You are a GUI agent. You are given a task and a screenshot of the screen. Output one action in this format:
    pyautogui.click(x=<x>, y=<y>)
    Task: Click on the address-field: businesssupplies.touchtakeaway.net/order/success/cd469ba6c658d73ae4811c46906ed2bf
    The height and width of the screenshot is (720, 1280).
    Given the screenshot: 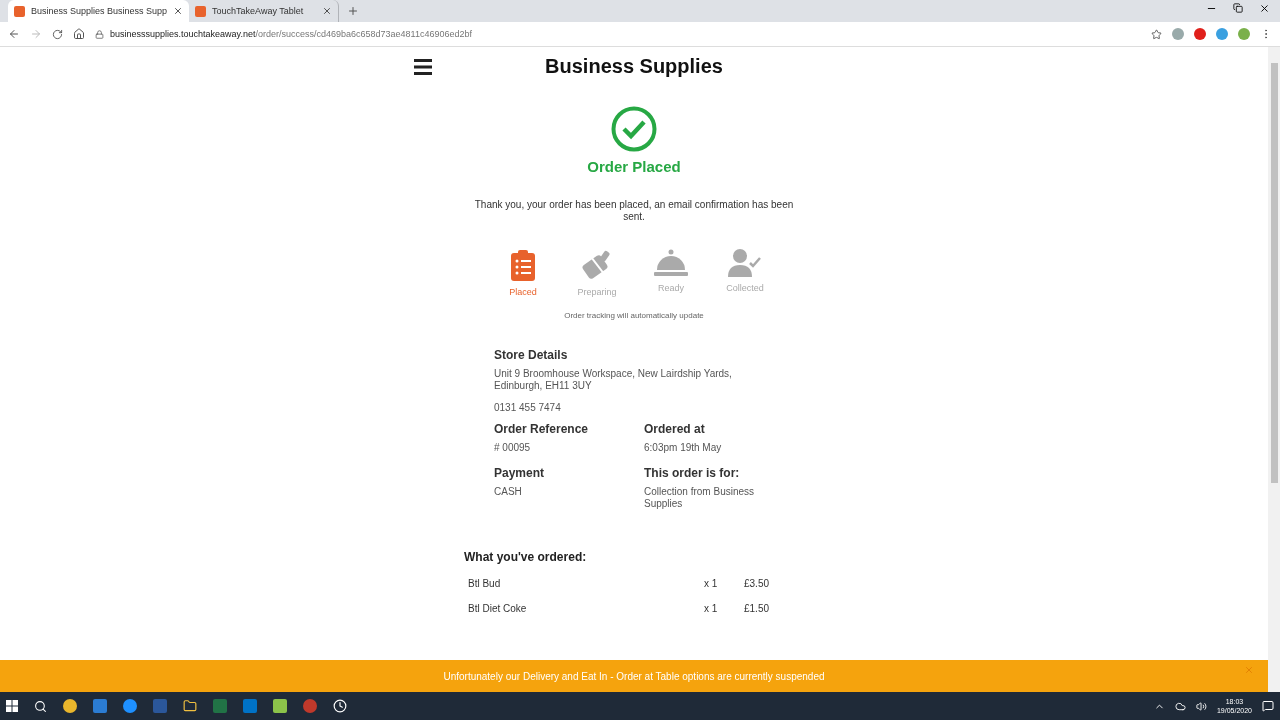 What is the action you would take?
    pyautogui.click(x=618, y=34)
    